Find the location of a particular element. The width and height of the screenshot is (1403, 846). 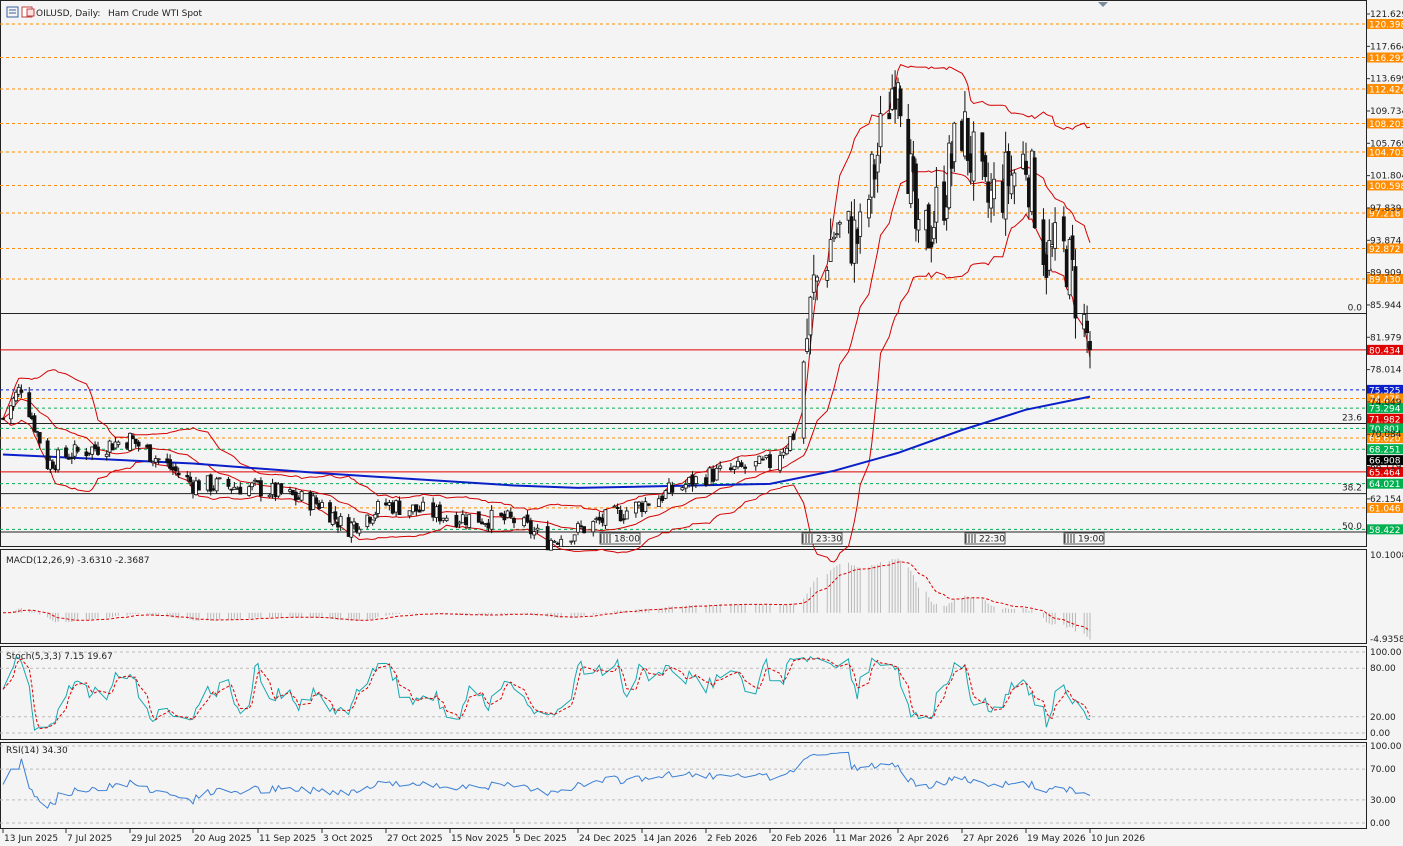

price-tag-label: 108.203 is located at coordinates (1386, 125).